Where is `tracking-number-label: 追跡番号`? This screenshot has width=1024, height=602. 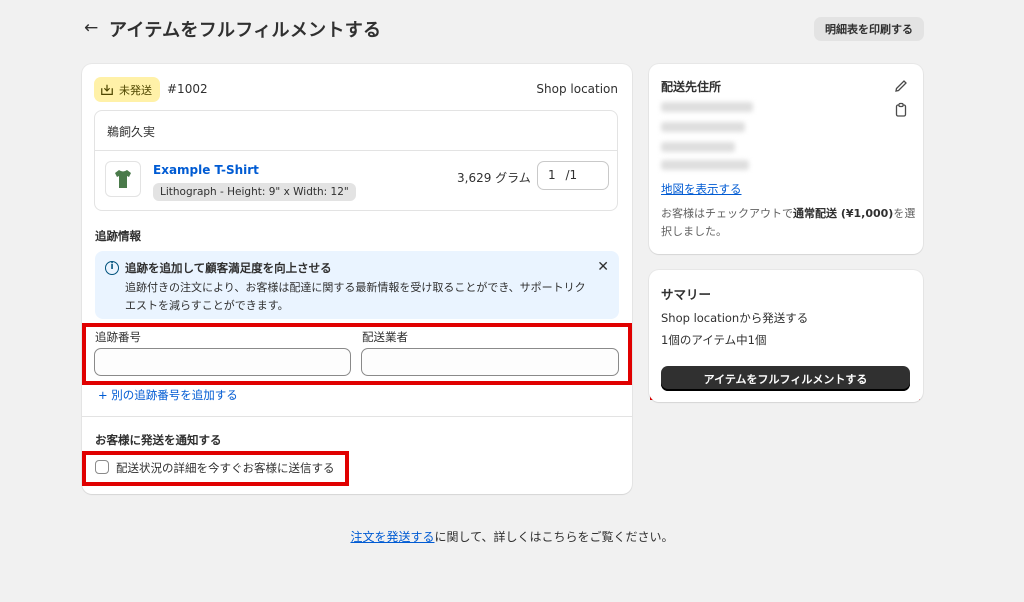 tracking-number-label: 追跡番号 is located at coordinates (118, 337).